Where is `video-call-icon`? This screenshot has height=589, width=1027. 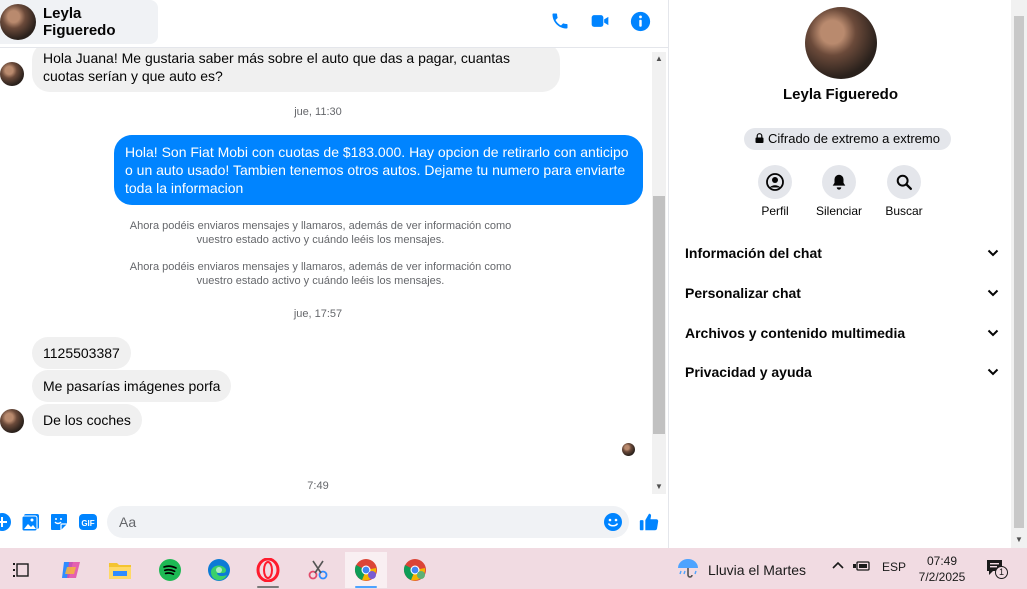 video-call-icon is located at coordinates (600, 21).